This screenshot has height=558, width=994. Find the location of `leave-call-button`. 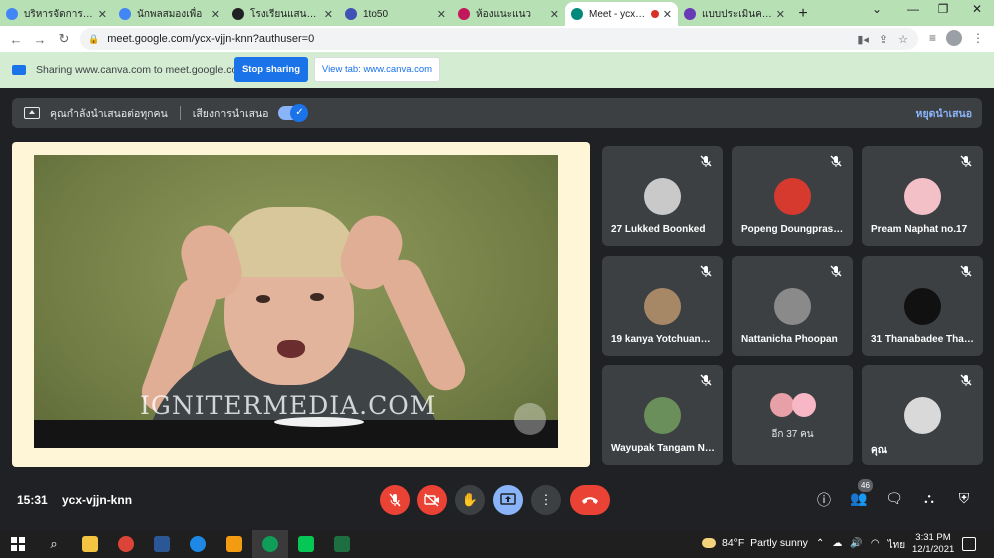

leave-call-button is located at coordinates (590, 500).